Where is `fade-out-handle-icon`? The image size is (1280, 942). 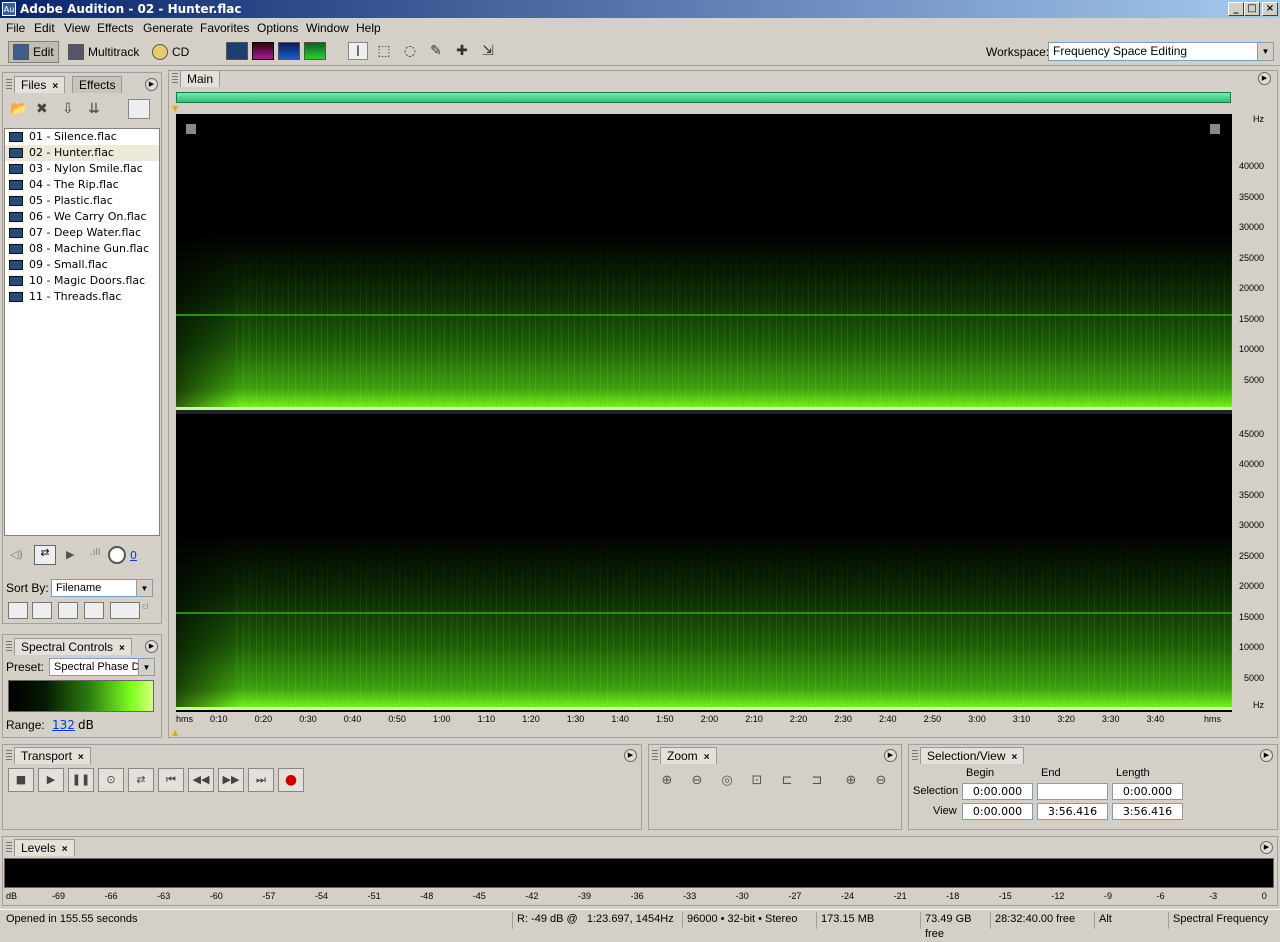 fade-out-handle-icon is located at coordinates (1215, 129).